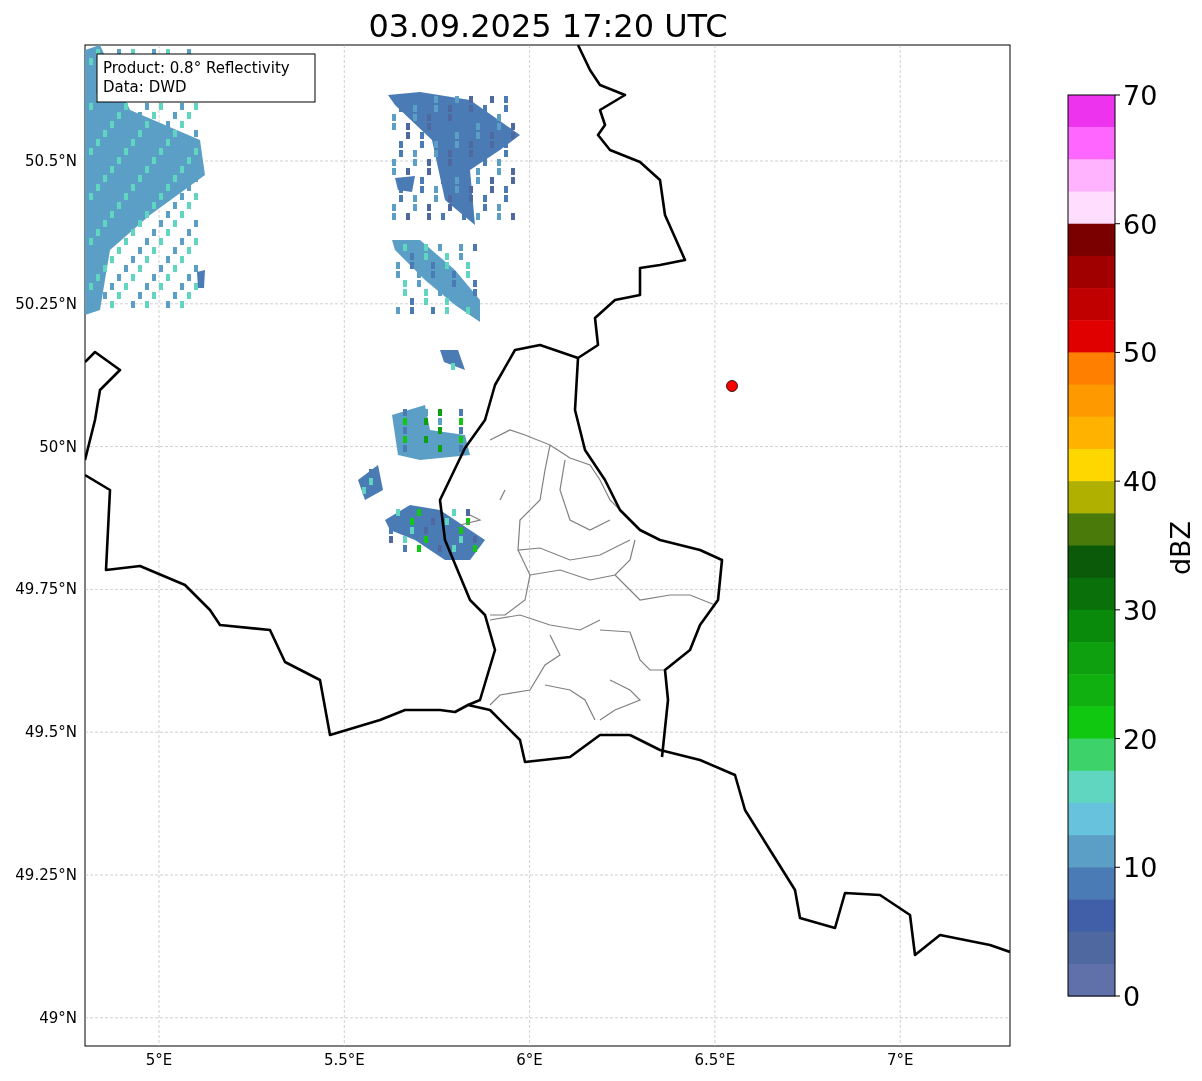 This screenshot has width=1202, height=1081. I want to click on colorbar-tick-label: 50, so click(1140, 353).